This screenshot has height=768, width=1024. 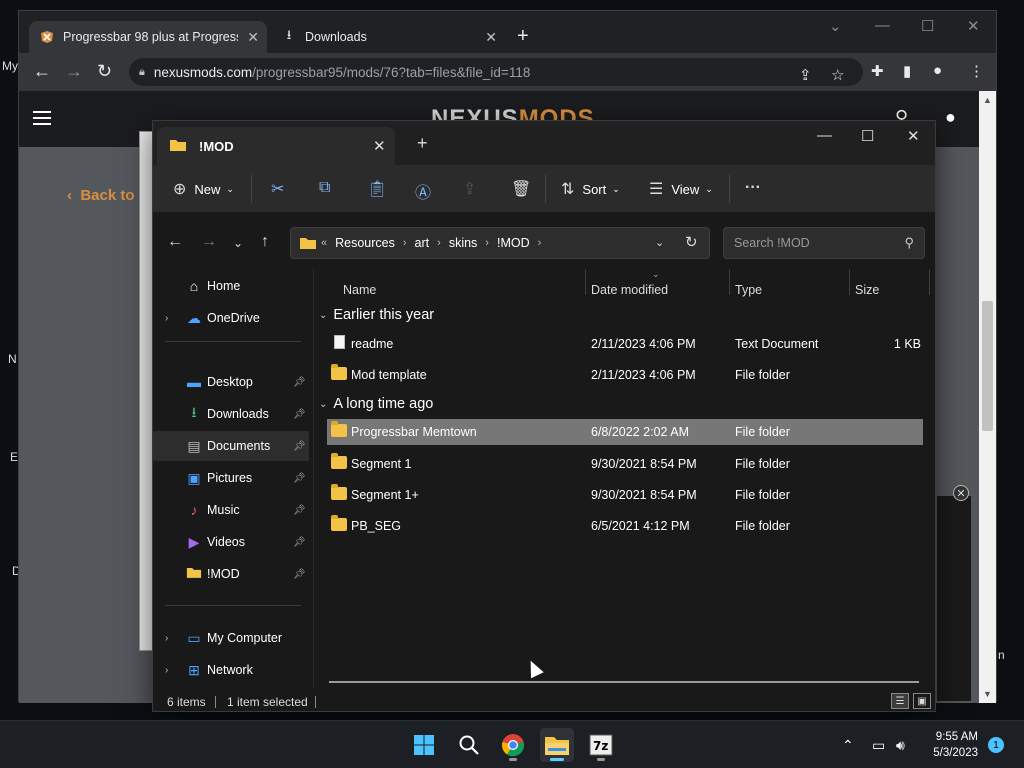 What do you see at coordinates (377, 189) in the screenshot?
I see `paste-icon: 📋︎` at bounding box center [377, 189].